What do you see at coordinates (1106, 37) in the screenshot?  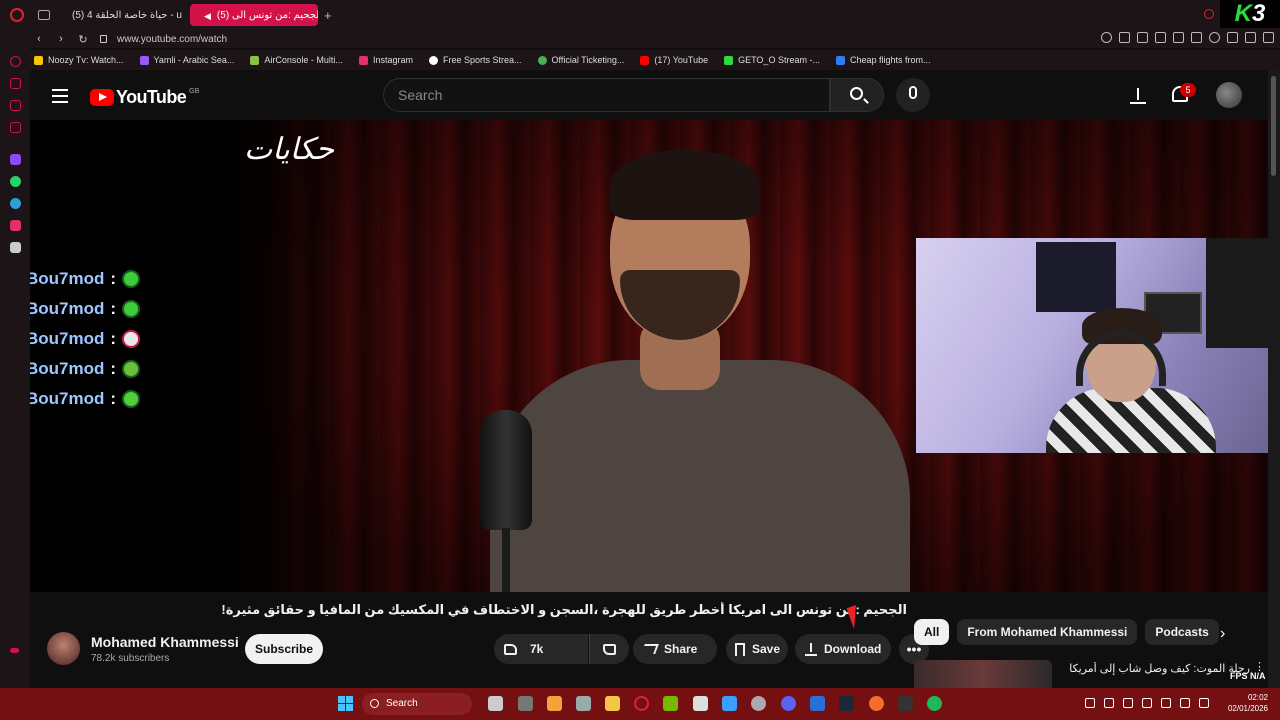 I see `zoom-icon` at bounding box center [1106, 37].